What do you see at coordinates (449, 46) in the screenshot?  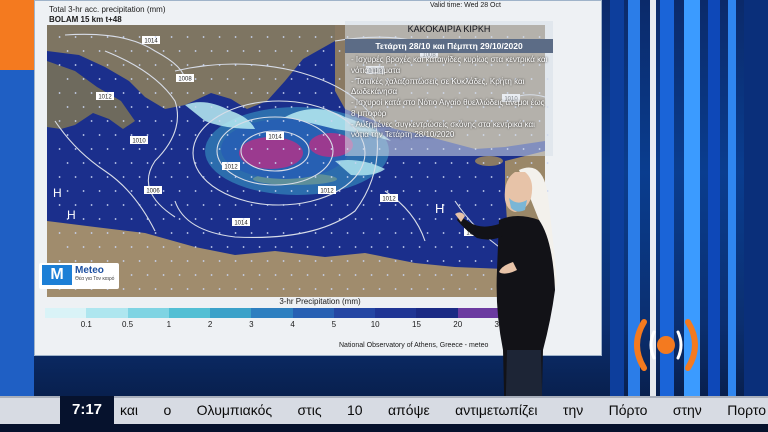 I see `warning-dates: Τετάρτη 28/10 και Πέμπτη 29/10/2020` at bounding box center [449, 46].